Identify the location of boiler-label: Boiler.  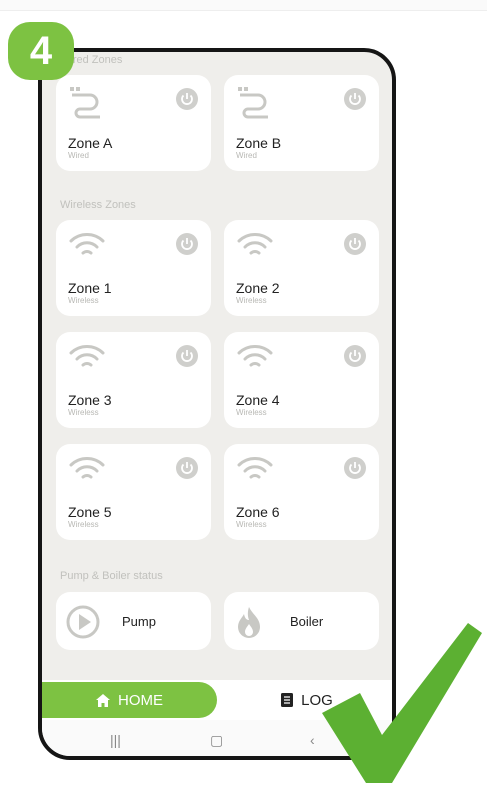
(307, 621).